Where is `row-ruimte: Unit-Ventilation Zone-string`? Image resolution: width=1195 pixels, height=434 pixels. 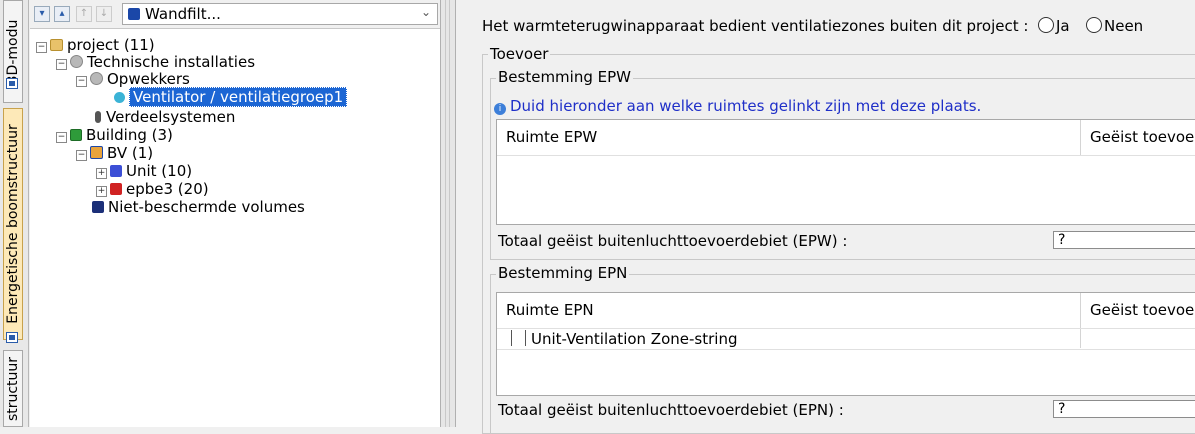 row-ruimte: Unit-Ventilation Zone-string is located at coordinates (634, 339).